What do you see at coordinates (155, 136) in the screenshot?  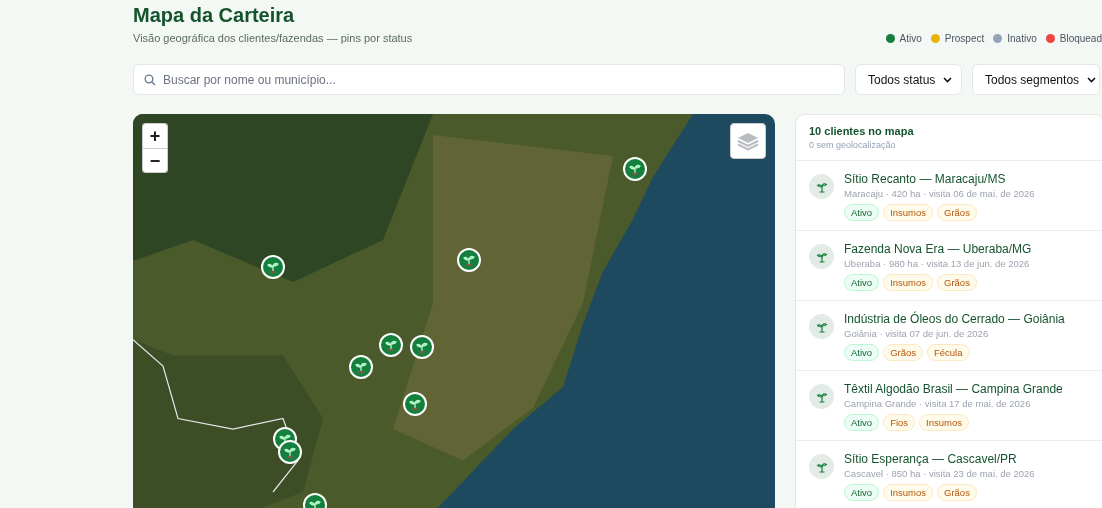 I see `zoom-in-button: +` at bounding box center [155, 136].